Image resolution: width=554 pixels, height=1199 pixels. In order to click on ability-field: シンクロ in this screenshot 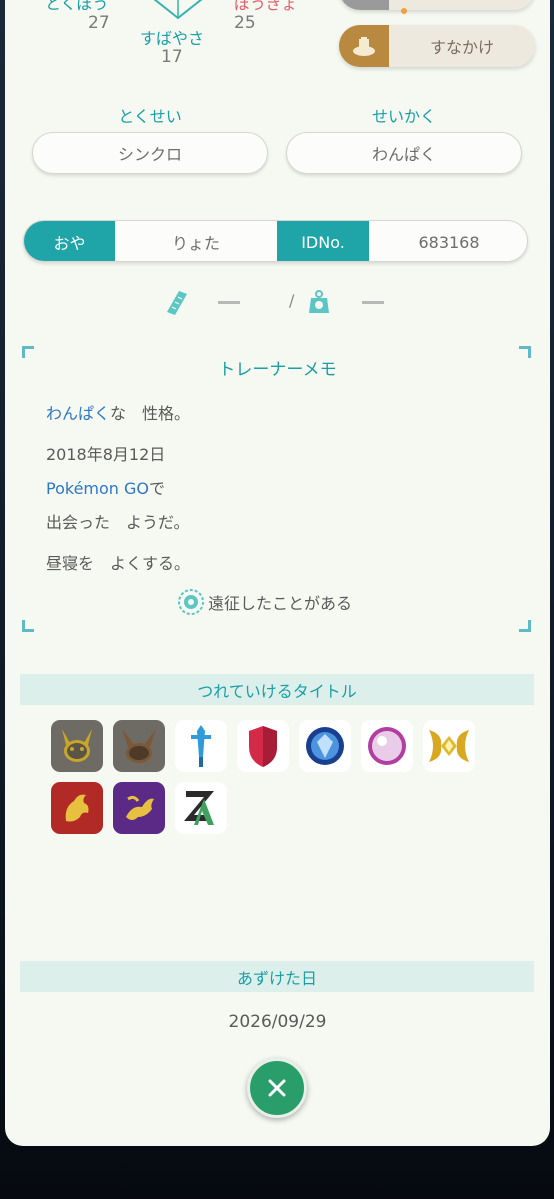, I will do `click(150, 153)`.